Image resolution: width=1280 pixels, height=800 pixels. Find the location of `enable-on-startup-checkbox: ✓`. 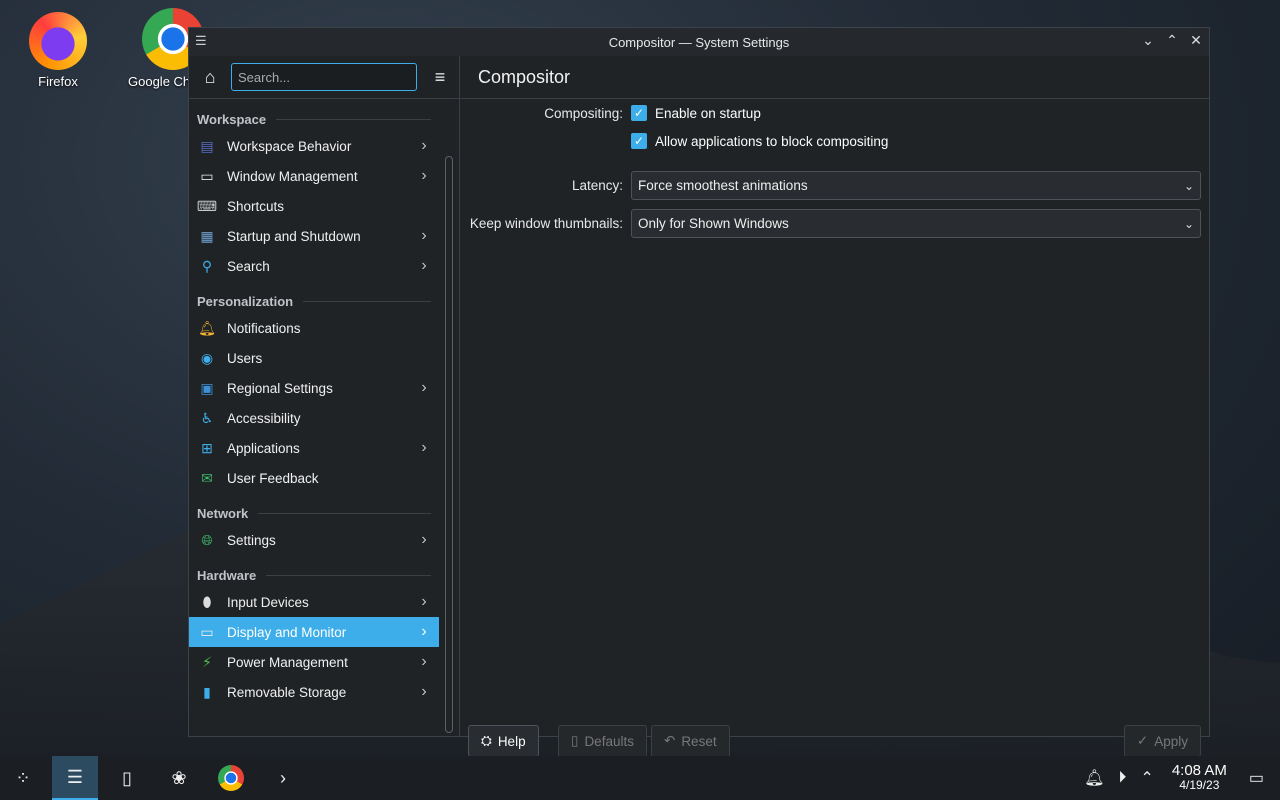

enable-on-startup-checkbox: ✓ is located at coordinates (639, 113).